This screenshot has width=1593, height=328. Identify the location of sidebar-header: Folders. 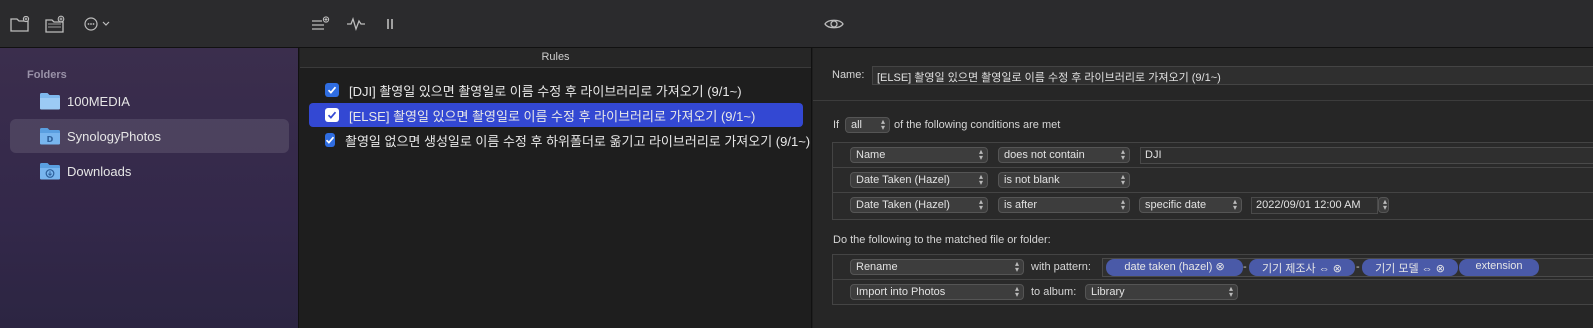
(47, 75).